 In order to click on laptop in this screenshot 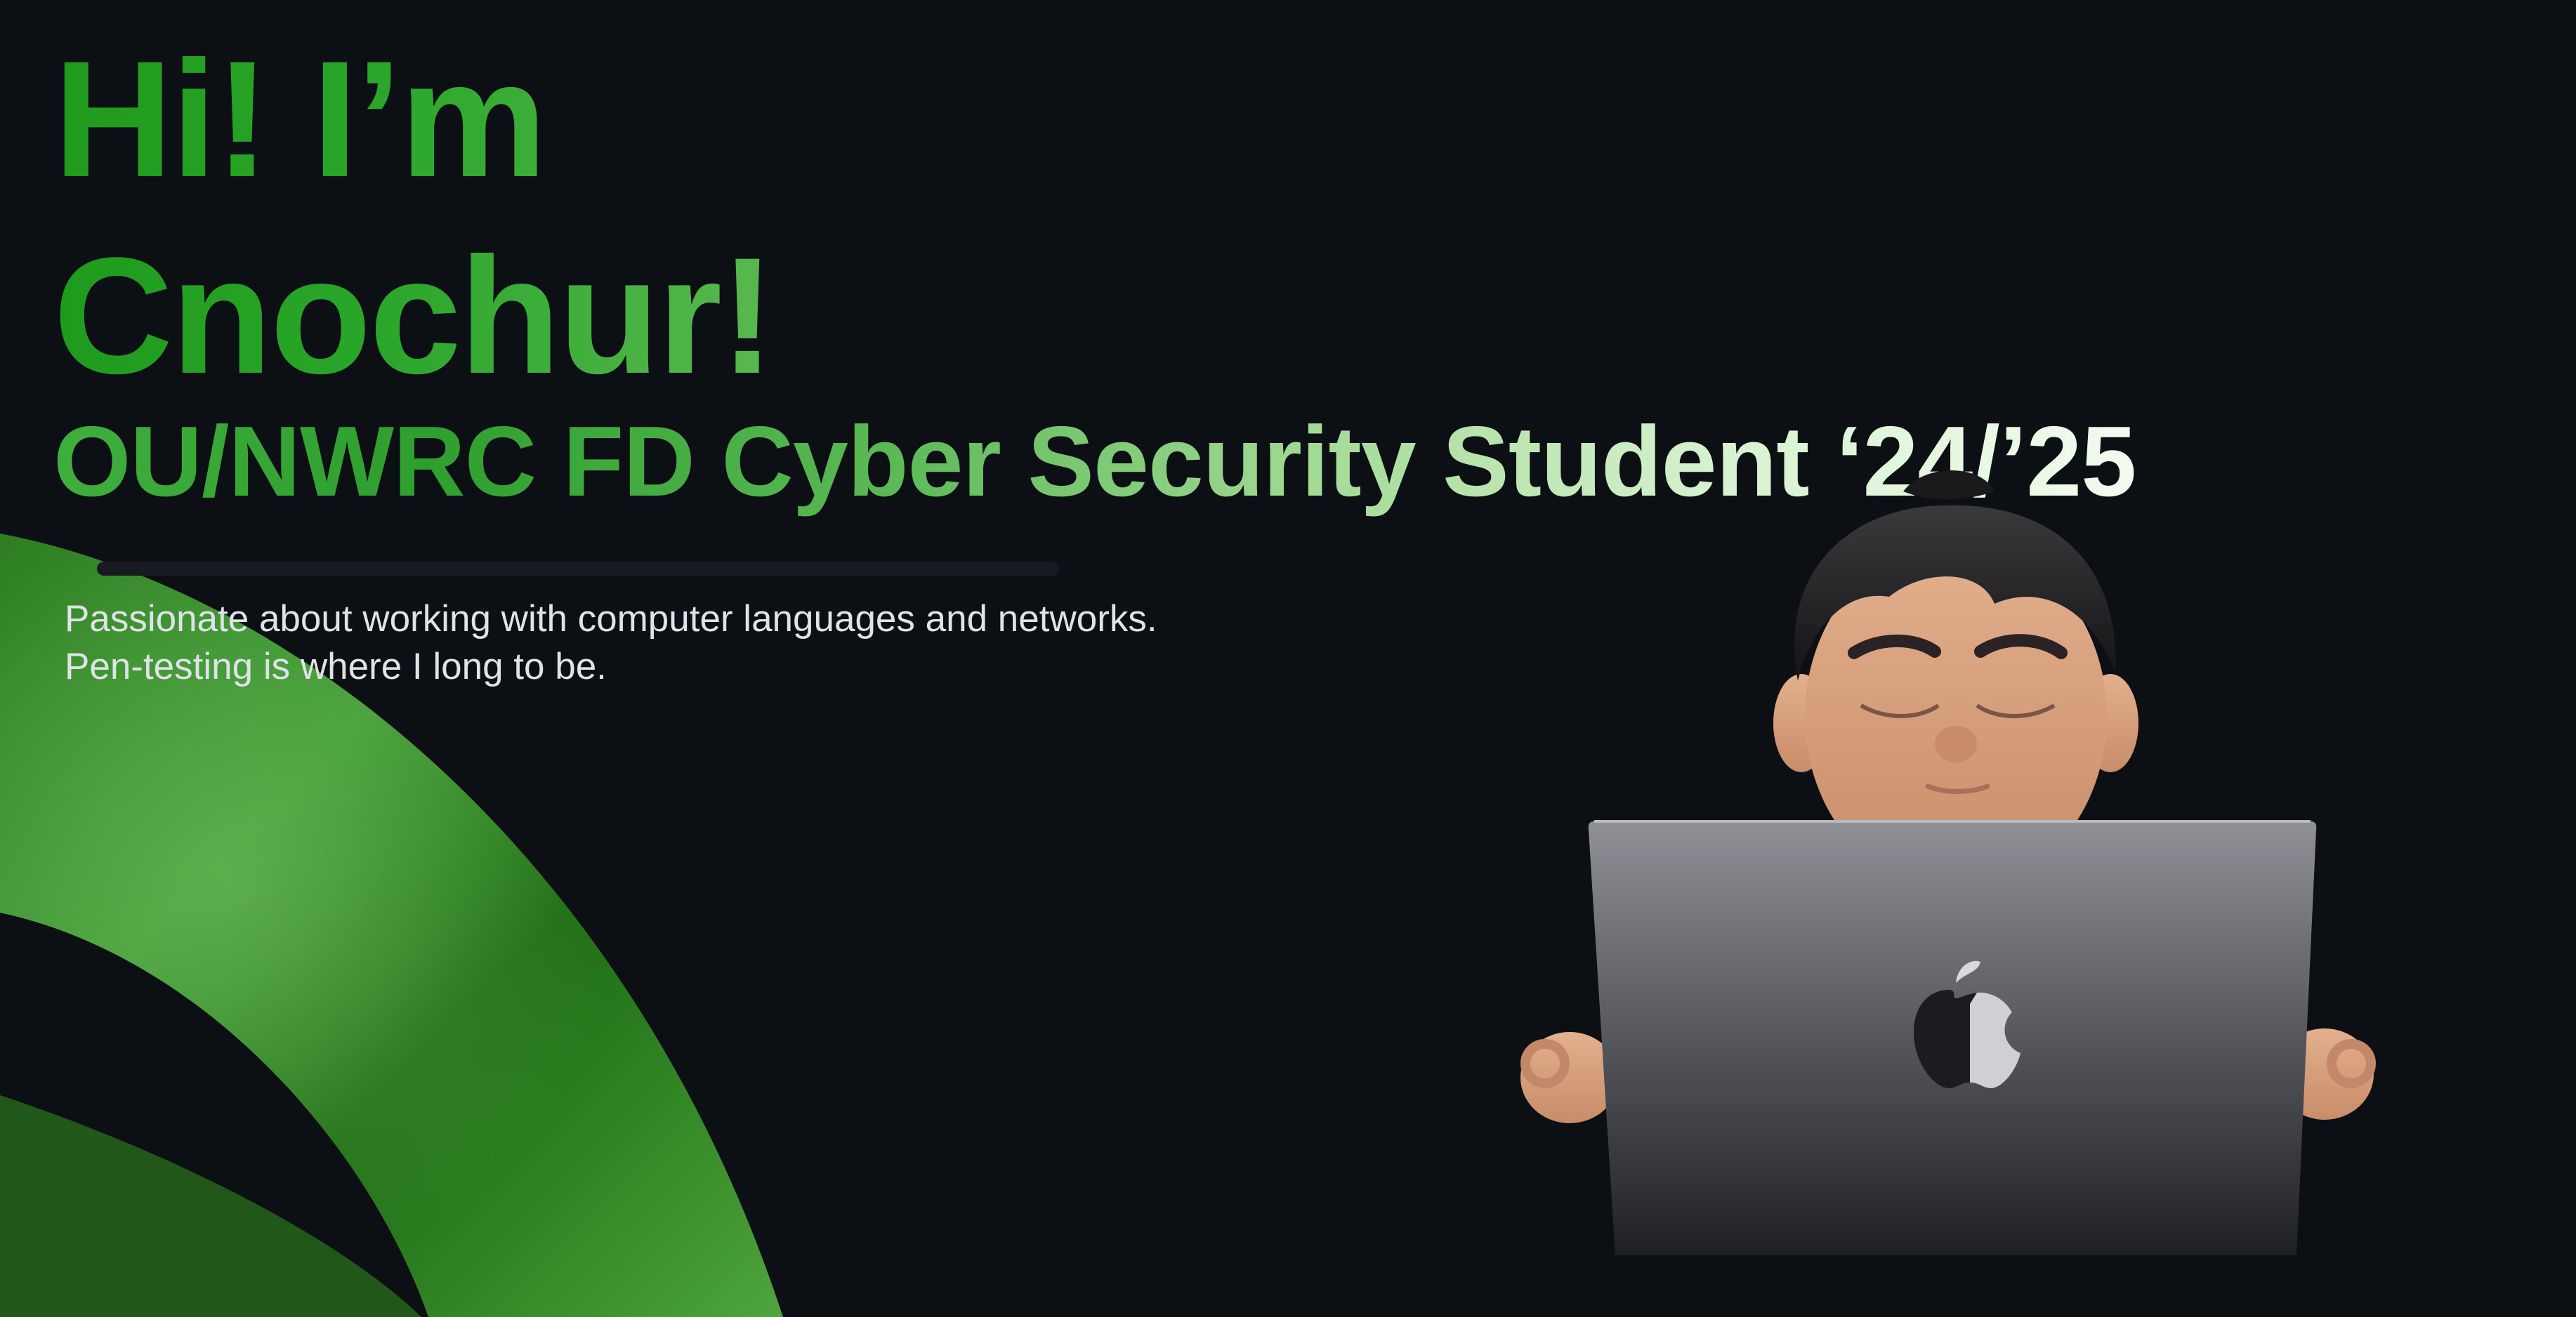, I will do `click(1952, 1037)`.